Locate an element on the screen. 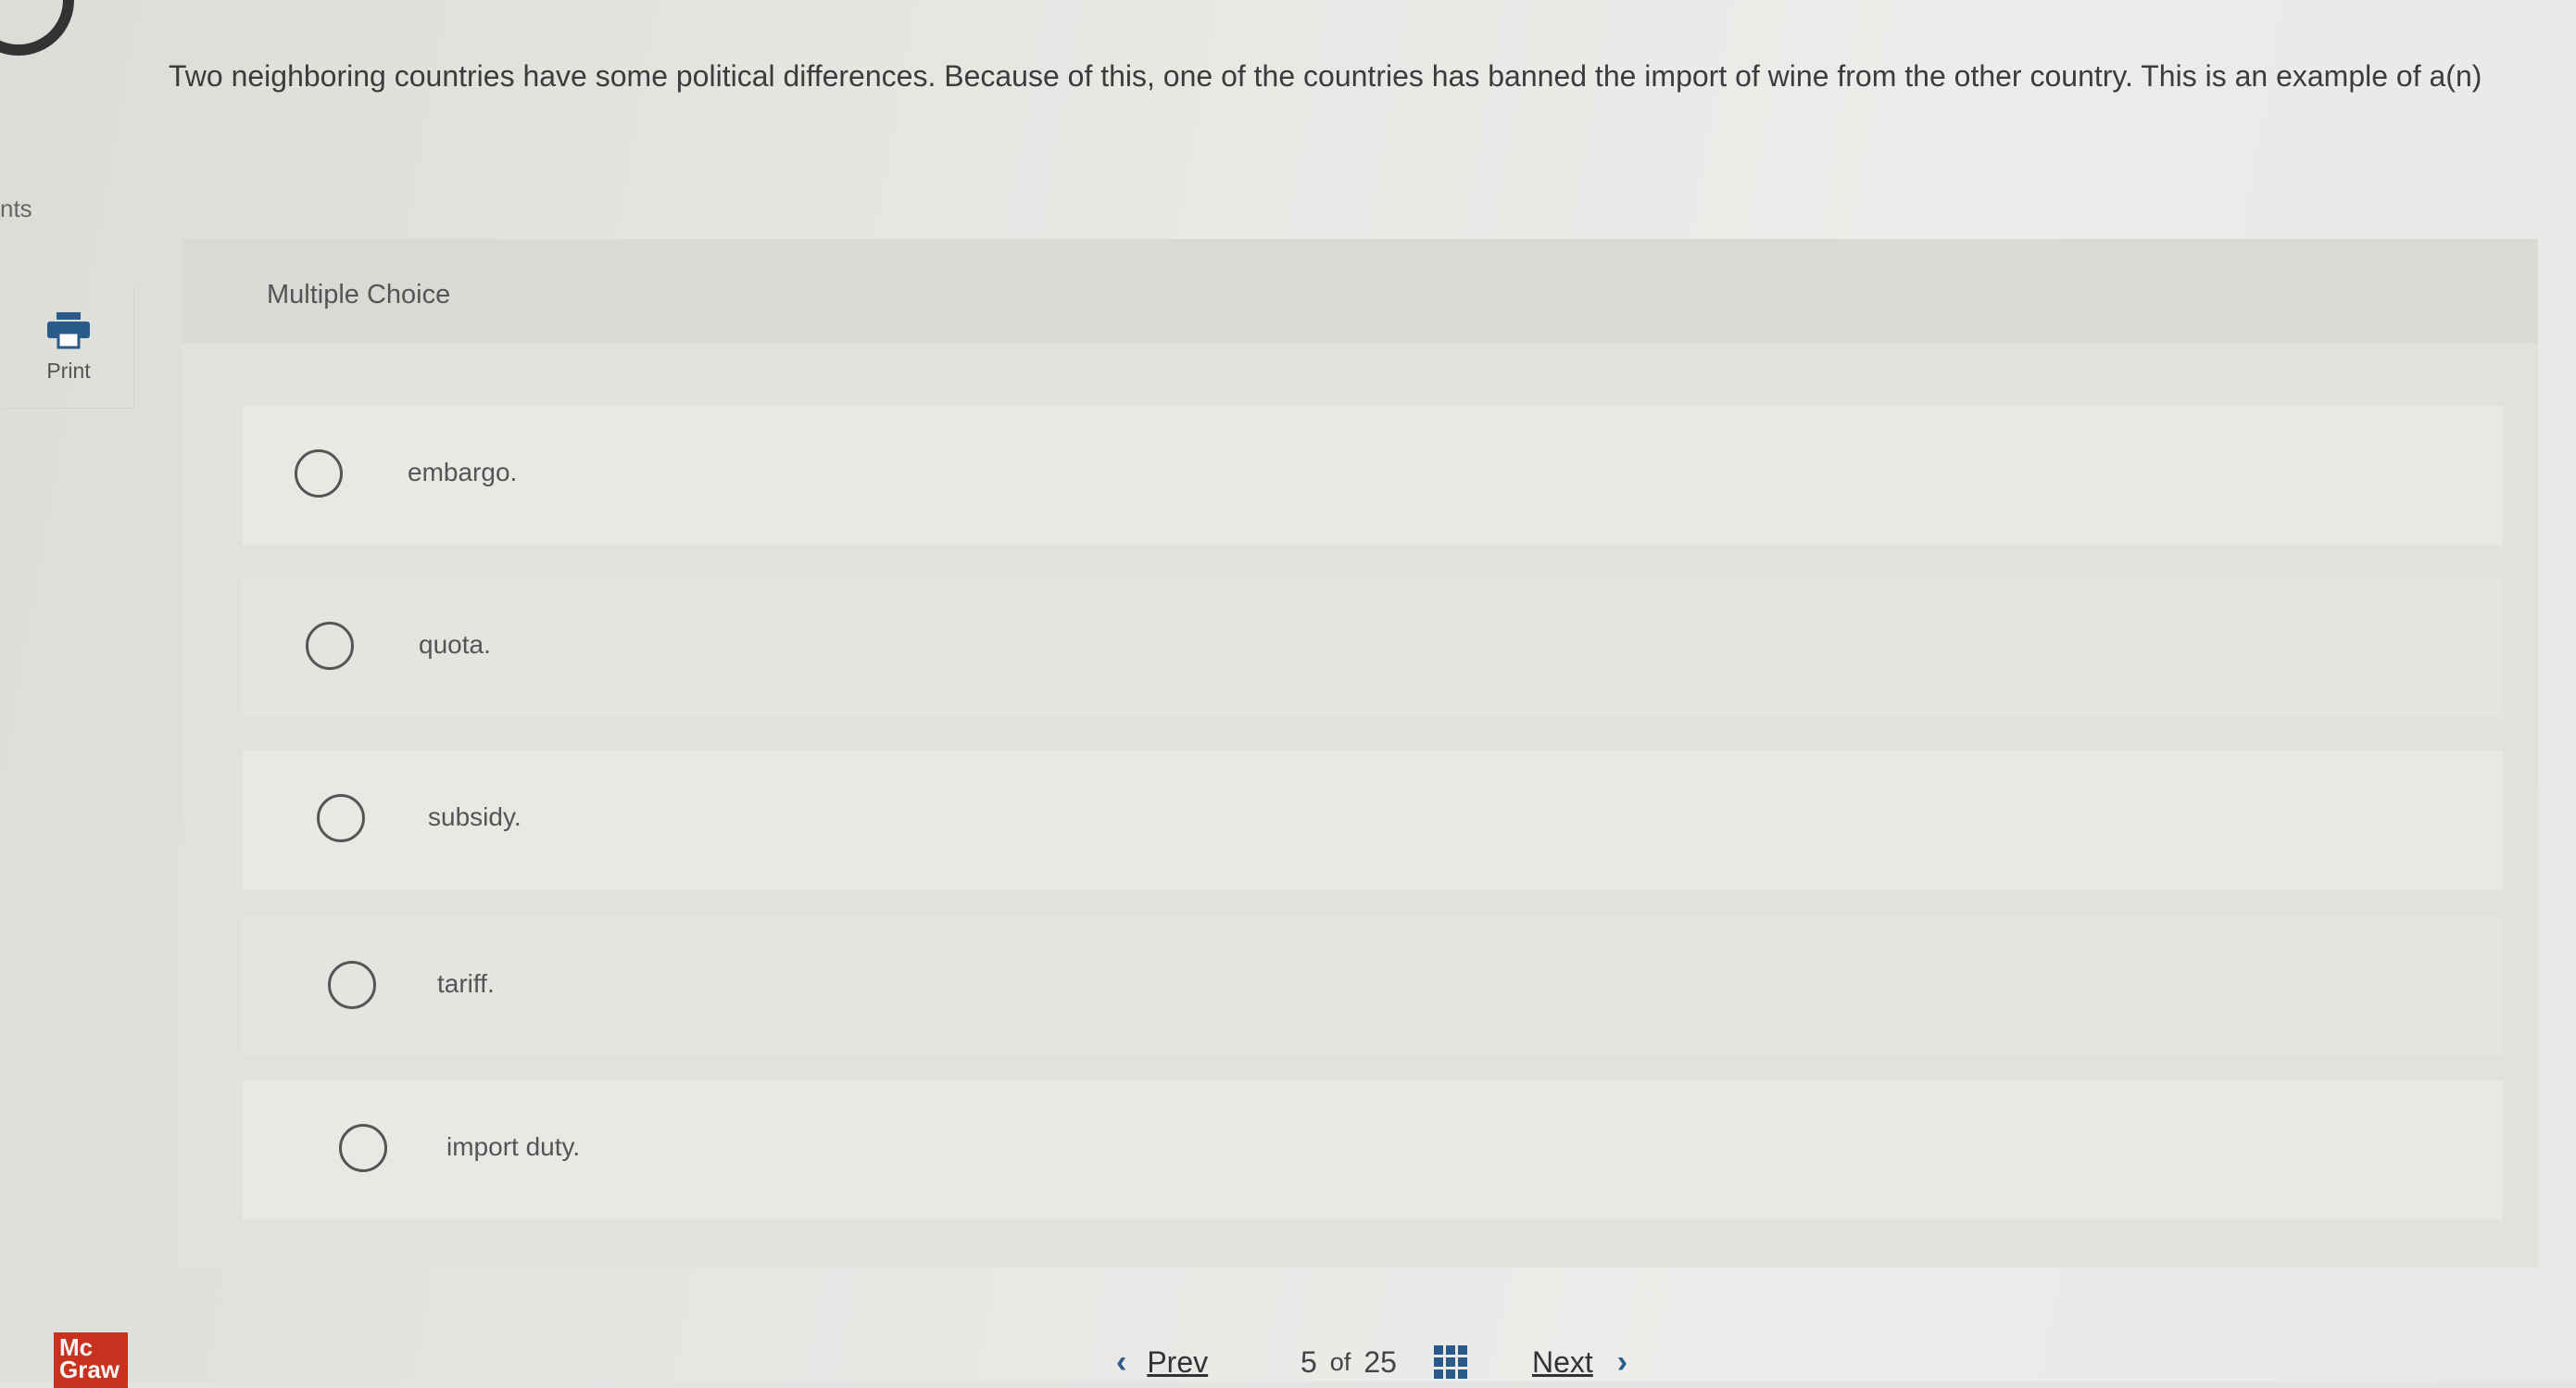 Image resolution: width=2576 pixels, height=1388 pixels. print-button: Print is located at coordinates (69, 348).